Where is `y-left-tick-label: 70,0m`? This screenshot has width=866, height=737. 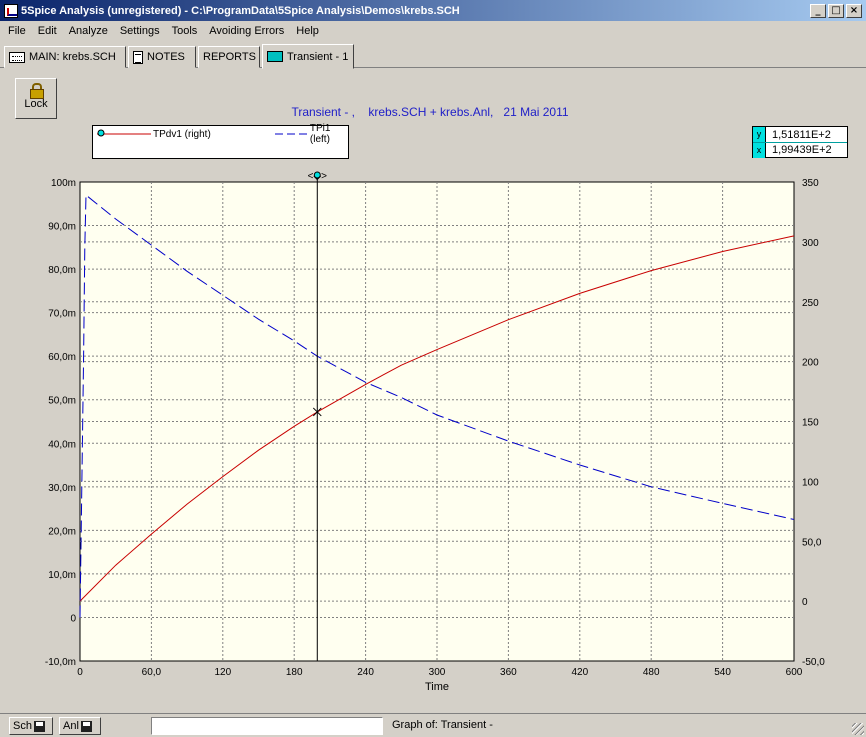
y-left-tick-label: 70,0m is located at coordinates (62, 314).